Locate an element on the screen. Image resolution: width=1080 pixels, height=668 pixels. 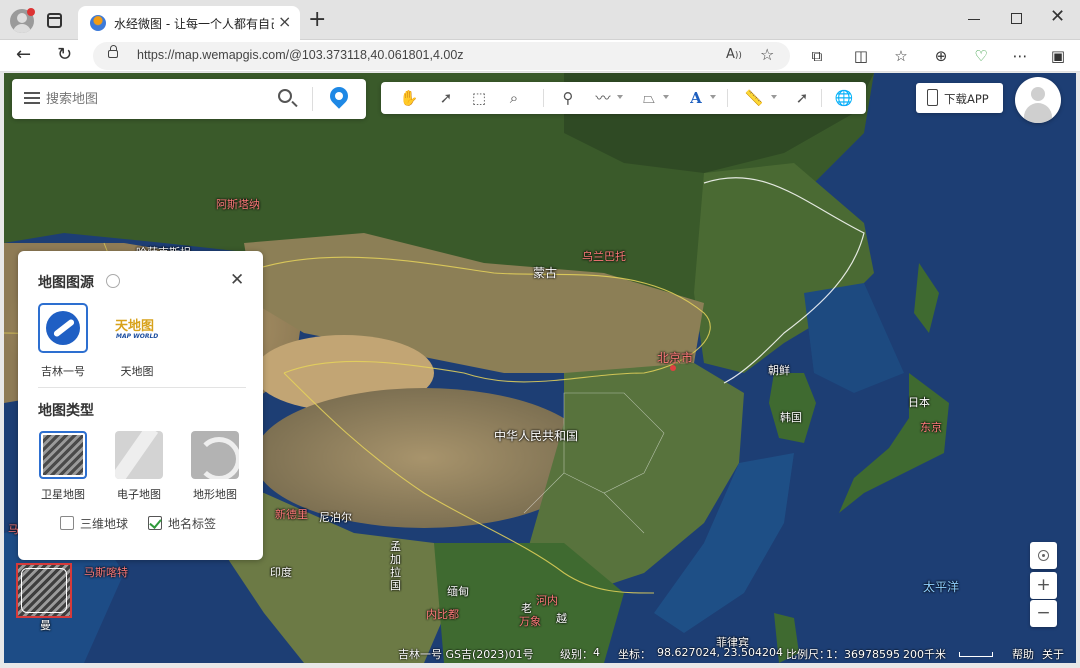
zoom-out-button: − is located at coordinates (1043, 613).